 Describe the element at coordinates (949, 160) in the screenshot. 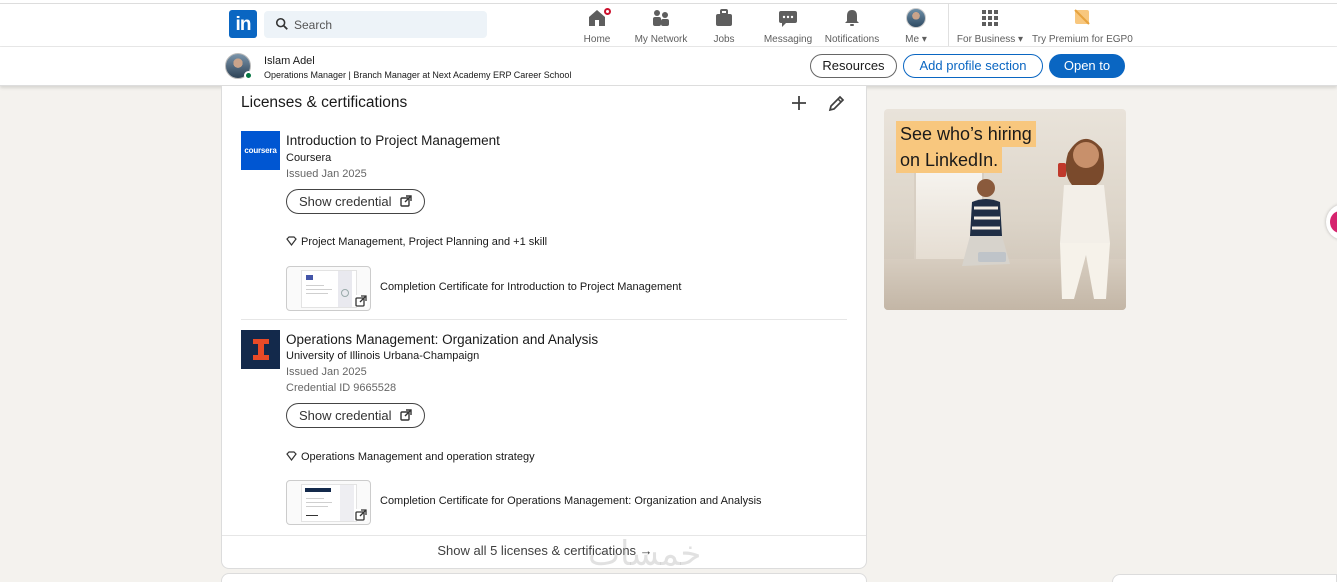

I see `ad-headline-line2: on LinkedIn.` at that location.